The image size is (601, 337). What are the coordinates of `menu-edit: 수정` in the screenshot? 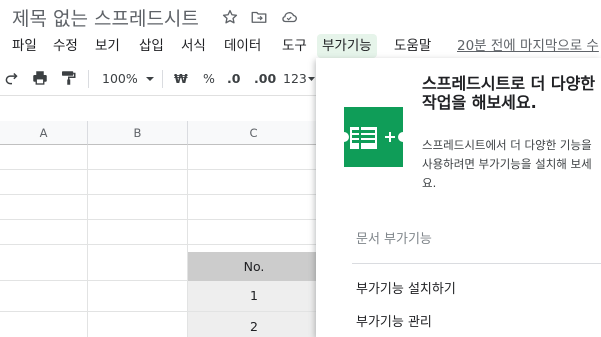 It's located at (65, 46).